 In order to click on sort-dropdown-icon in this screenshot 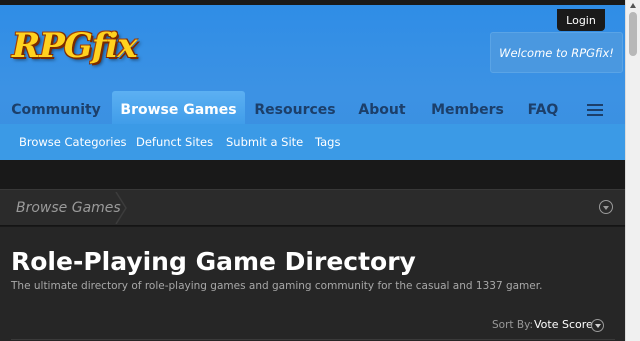, I will do `click(597, 325)`.